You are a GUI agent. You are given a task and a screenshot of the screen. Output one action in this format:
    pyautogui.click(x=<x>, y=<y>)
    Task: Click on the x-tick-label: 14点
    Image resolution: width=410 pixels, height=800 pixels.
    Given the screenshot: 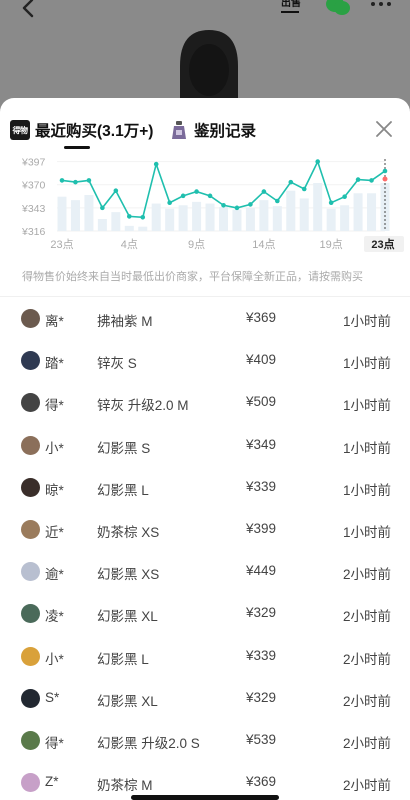 What is the action you would take?
    pyautogui.click(x=263, y=244)
    